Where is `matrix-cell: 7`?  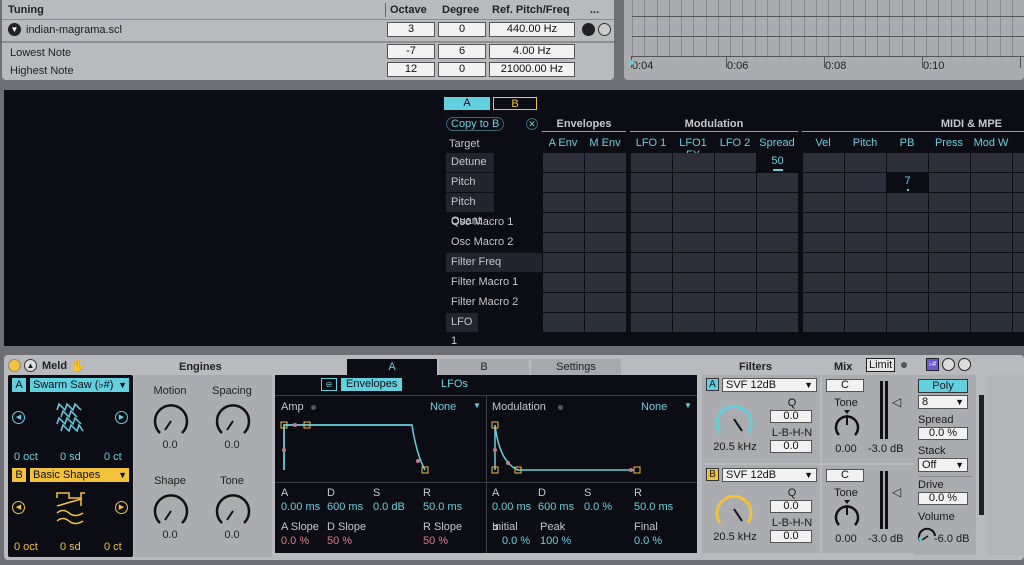
matrix-cell: 7 is located at coordinates (907, 182).